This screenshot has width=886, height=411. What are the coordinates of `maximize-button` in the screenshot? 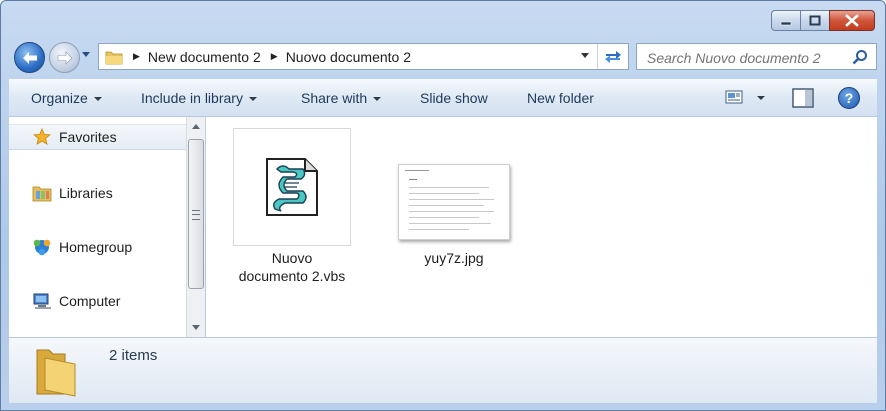 It's located at (814, 20).